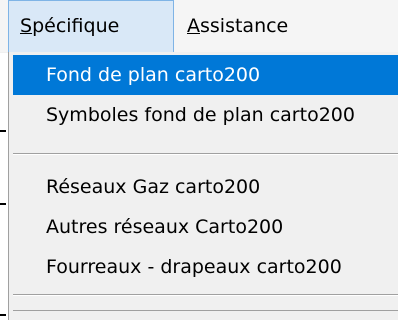 This screenshot has height=320, width=398. I want to click on menu-specifique-label: pécifique, so click(76, 26).